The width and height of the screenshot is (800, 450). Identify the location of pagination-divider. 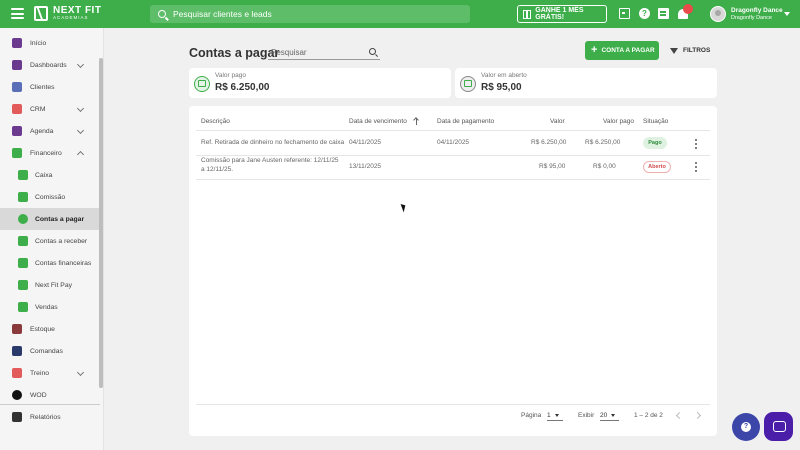
(453, 404).